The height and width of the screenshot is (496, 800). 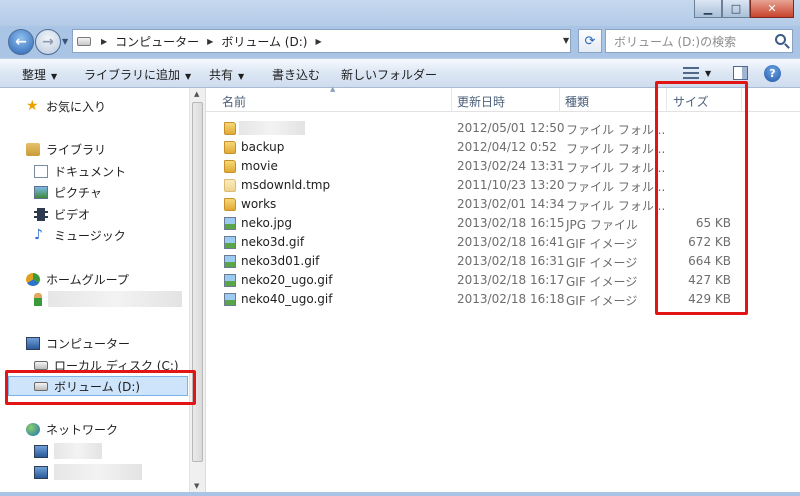 What do you see at coordinates (511, 299) in the screenshot?
I see `file-date: 2013/02/18 16:18` at bounding box center [511, 299].